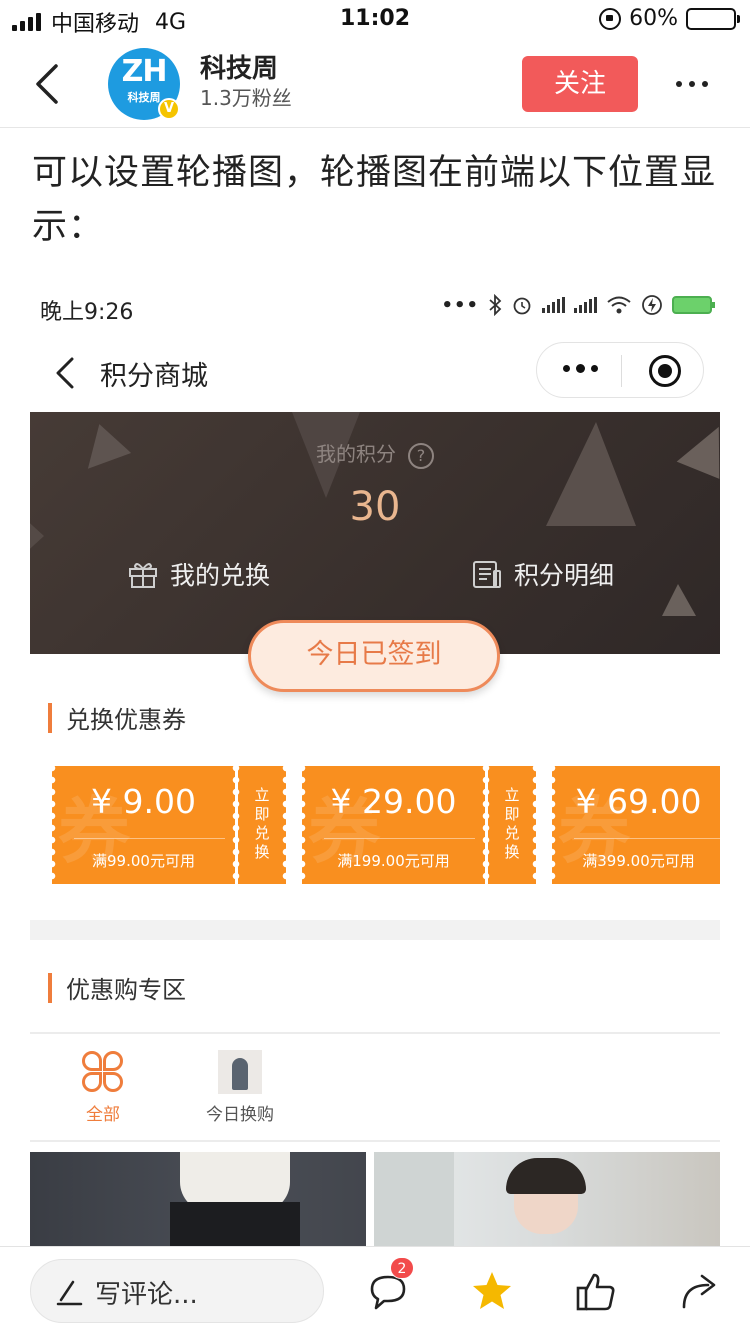 The width and height of the screenshot is (750, 1334). I want to click on section-divider, so click(375, 930).